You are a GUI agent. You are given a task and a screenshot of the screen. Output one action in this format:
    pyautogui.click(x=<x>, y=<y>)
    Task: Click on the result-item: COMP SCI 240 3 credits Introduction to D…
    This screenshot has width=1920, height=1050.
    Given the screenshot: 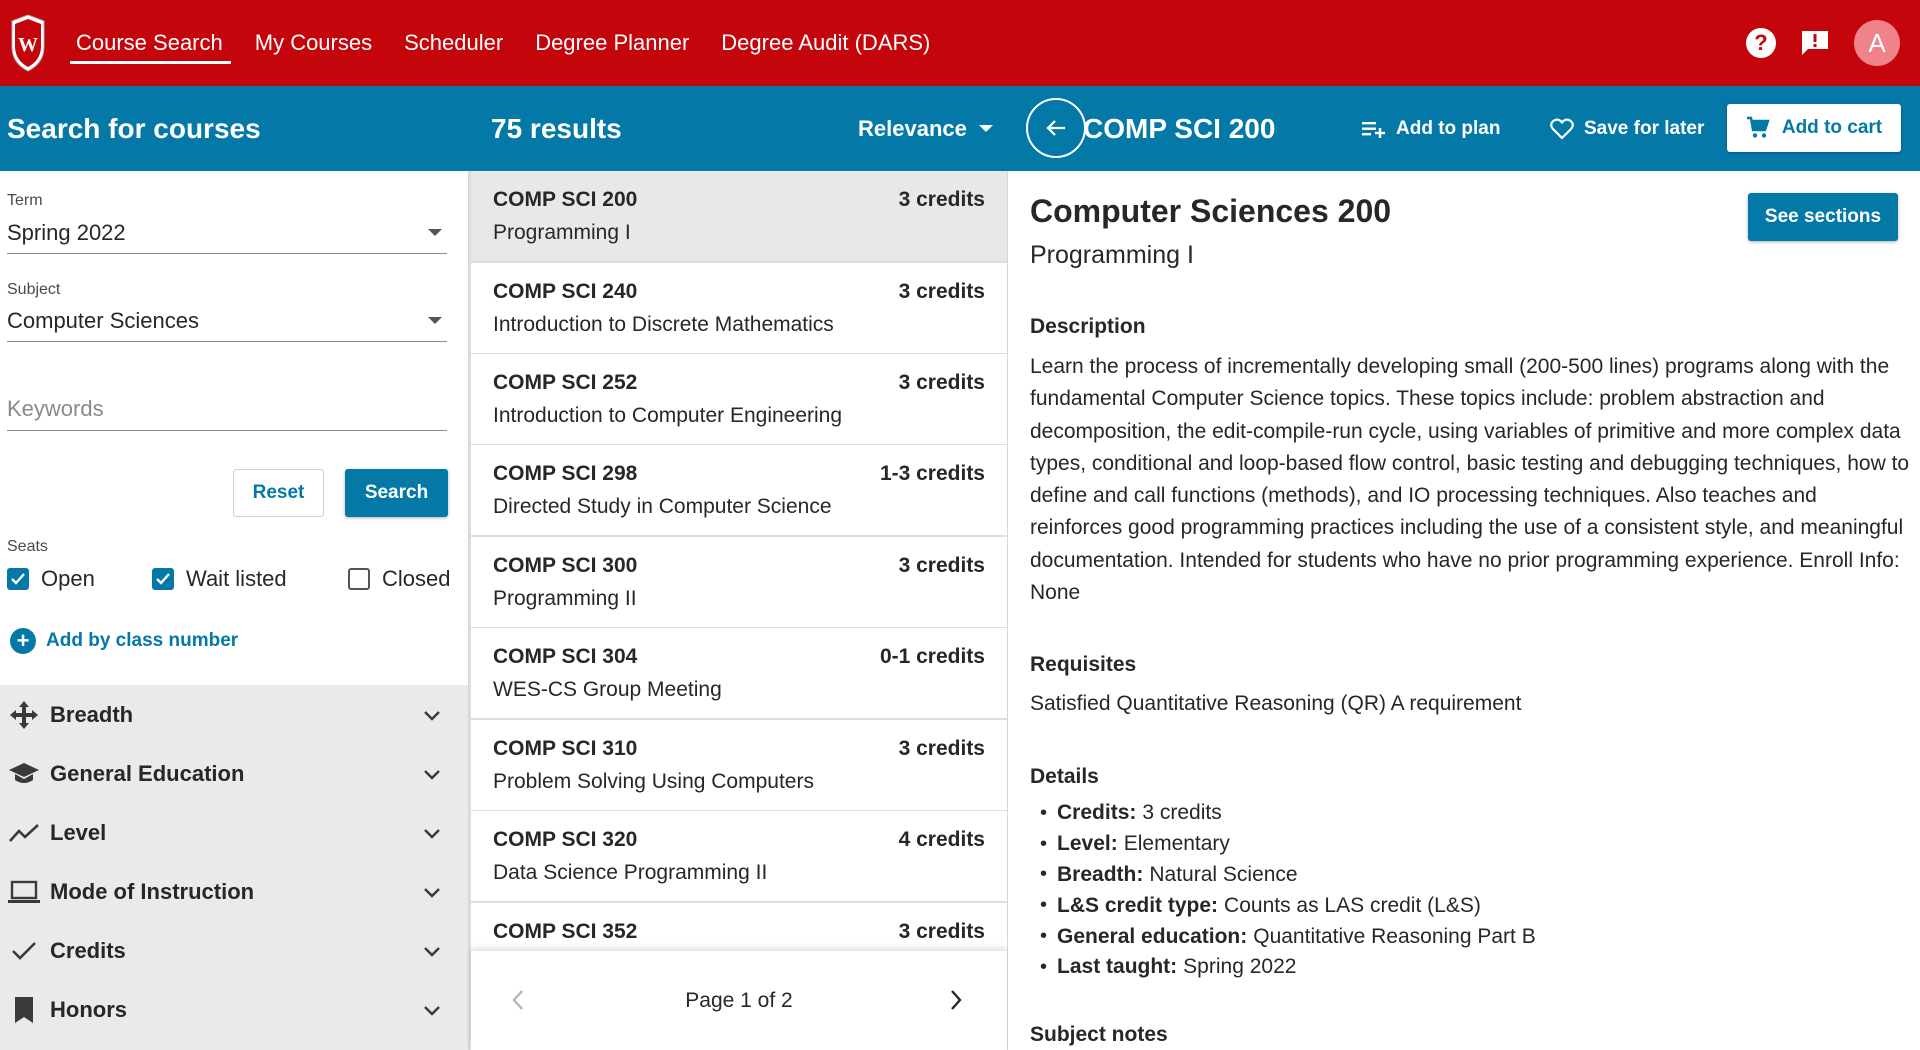 What is the action you would take?
    pyautogui.click(x=739, y=308)
    